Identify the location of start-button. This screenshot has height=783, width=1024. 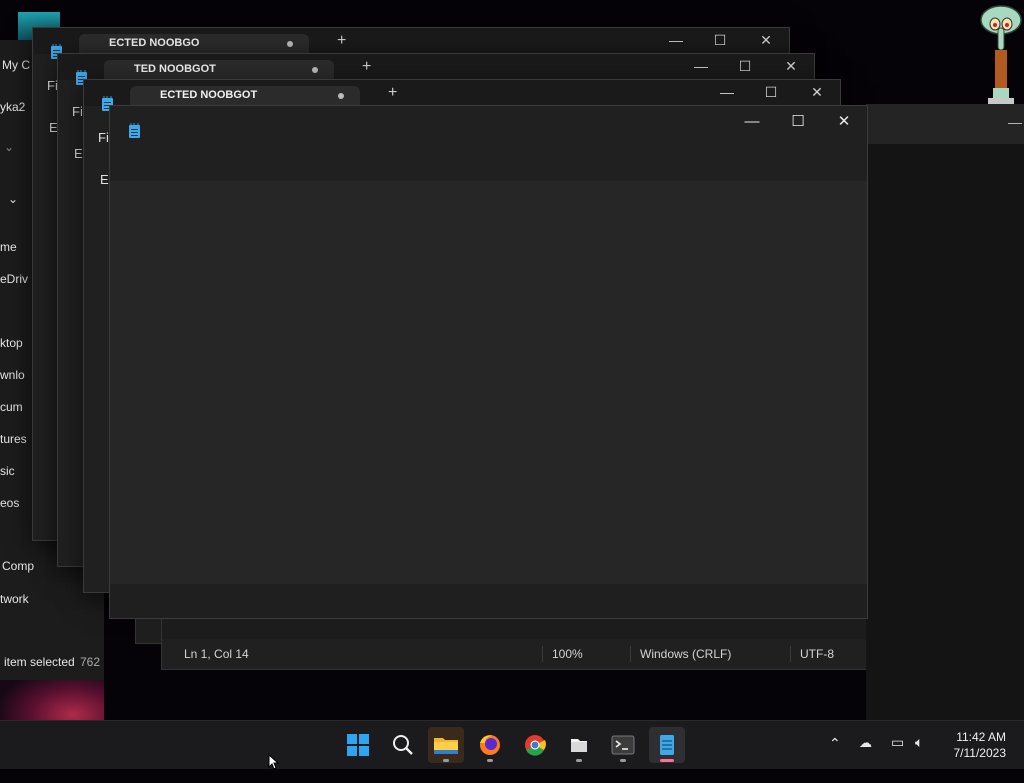
(358, 745).